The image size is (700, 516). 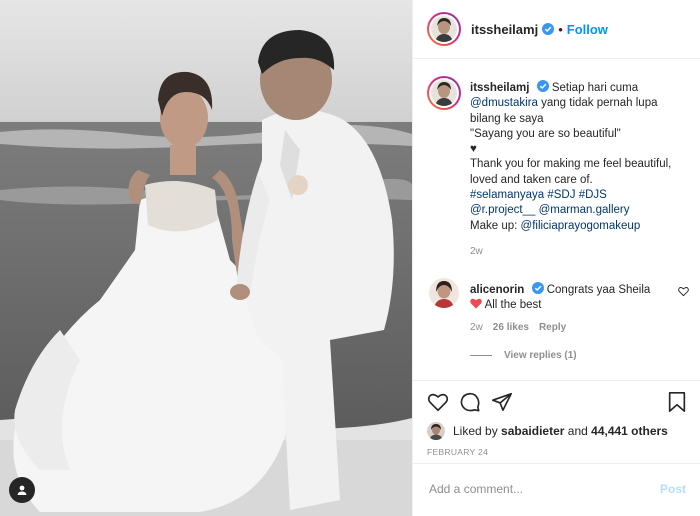 What do you see at coordinates (436, 431) in the screenshot?
I see `liker-avatar` at bounding box center [436, 431].